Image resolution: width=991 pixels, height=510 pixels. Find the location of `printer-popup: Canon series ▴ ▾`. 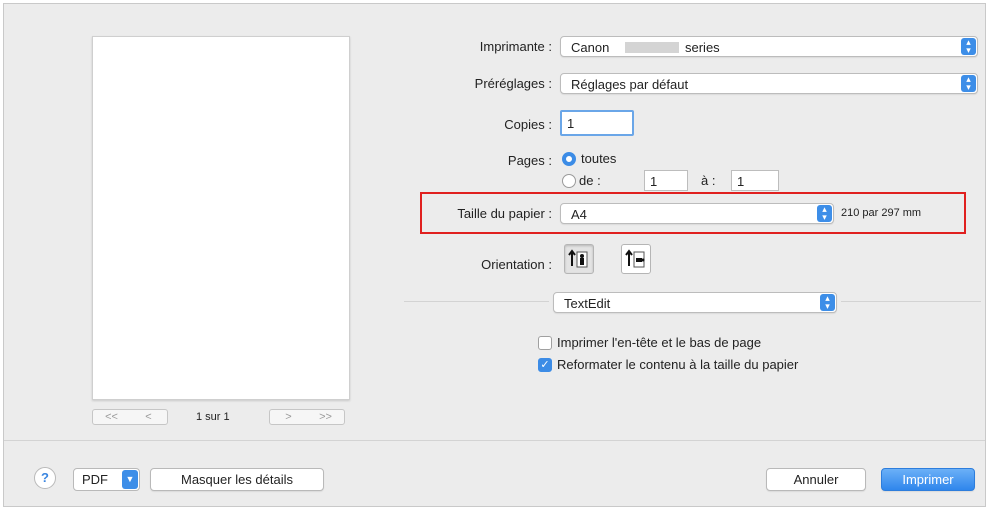

printer-popup: Canon series ▴ ▾ is located at coordinates (769, 46).